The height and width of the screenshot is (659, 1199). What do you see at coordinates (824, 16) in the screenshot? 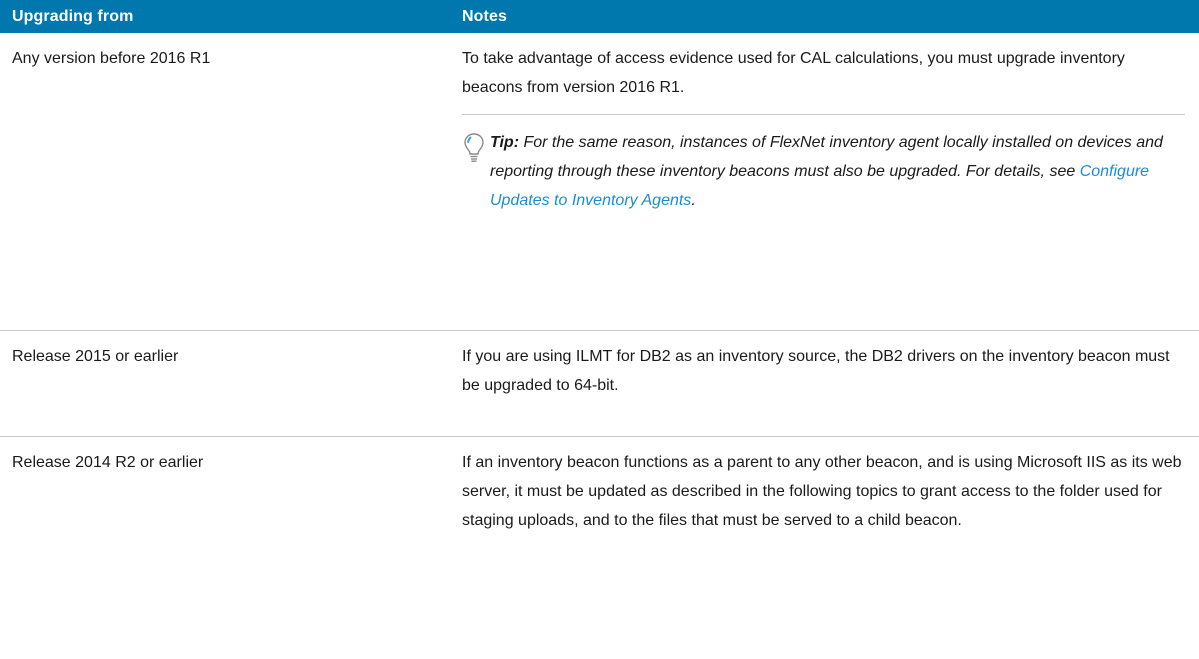
I see `header-notes: Notes` at bounding box center [824, 16].